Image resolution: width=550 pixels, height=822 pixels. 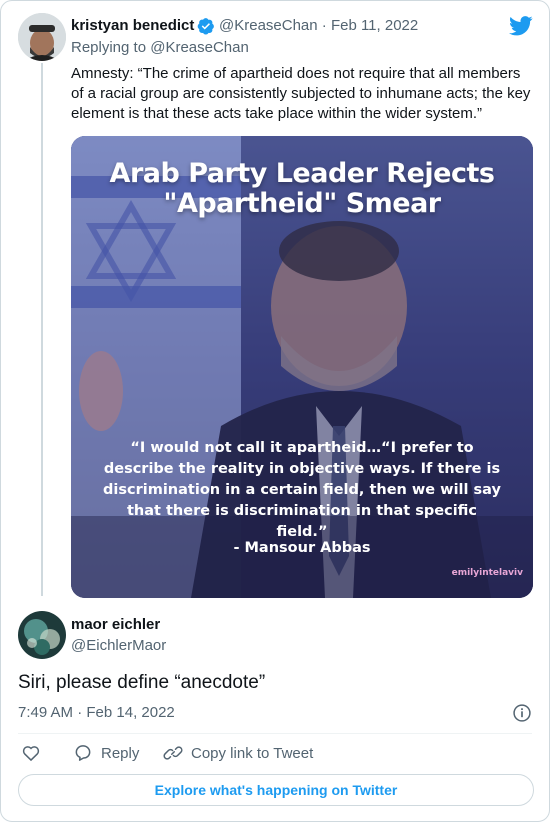 I want to click on reply-action: Reply, so click(x=106, y=753).